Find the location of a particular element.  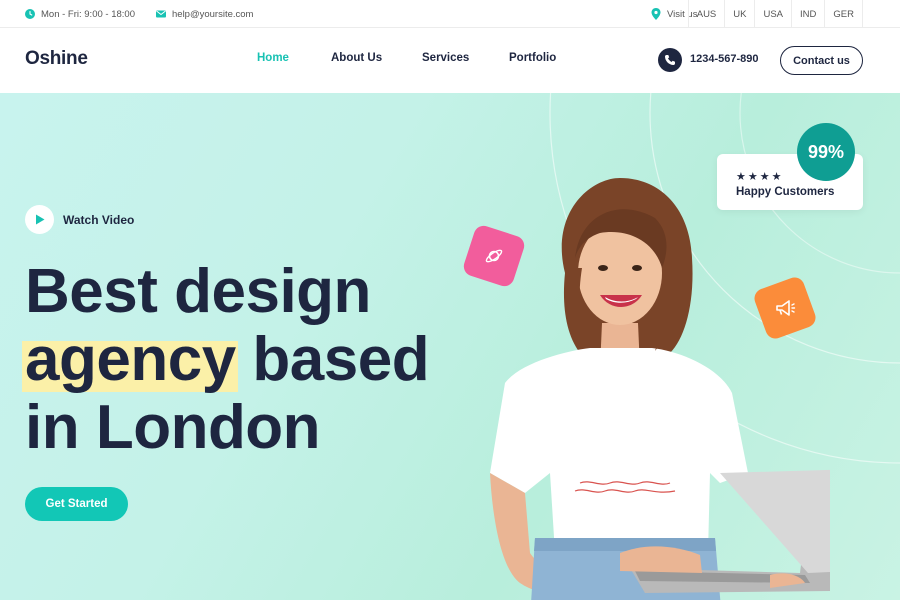

lang-uk: UK is located at coordinates (739, 14).